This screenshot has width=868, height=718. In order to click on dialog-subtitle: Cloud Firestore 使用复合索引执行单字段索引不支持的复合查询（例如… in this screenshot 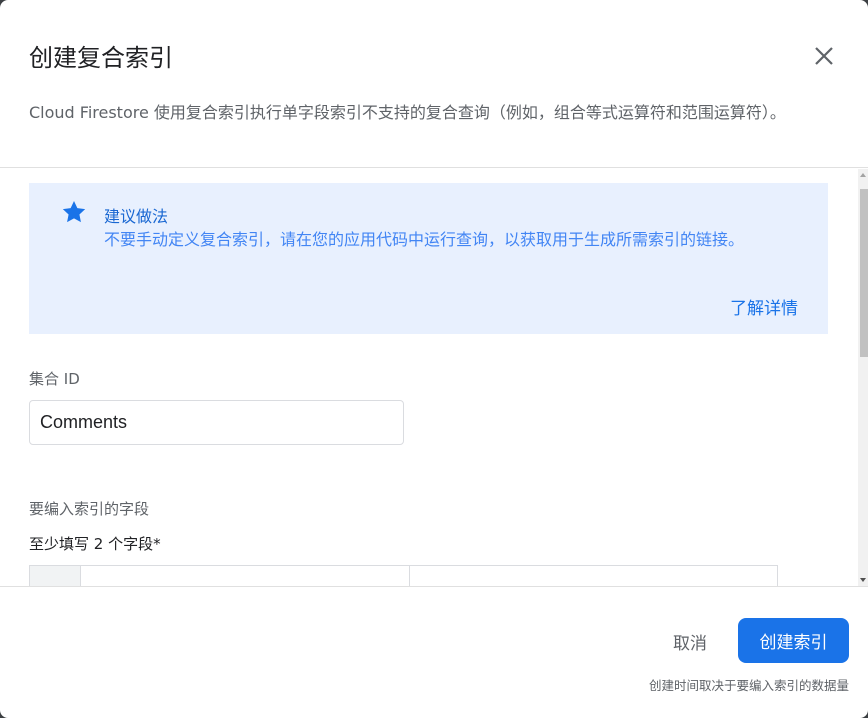, I will do `click(407, 112)`.